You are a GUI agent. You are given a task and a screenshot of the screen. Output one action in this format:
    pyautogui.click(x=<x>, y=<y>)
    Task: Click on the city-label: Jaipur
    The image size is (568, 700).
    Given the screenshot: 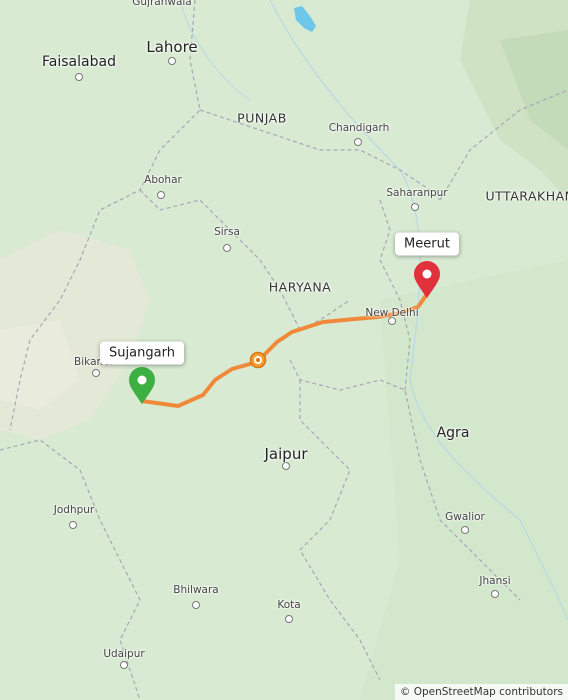 What is the action you would take?
    pyautogui.click(x=286, y=454)
    